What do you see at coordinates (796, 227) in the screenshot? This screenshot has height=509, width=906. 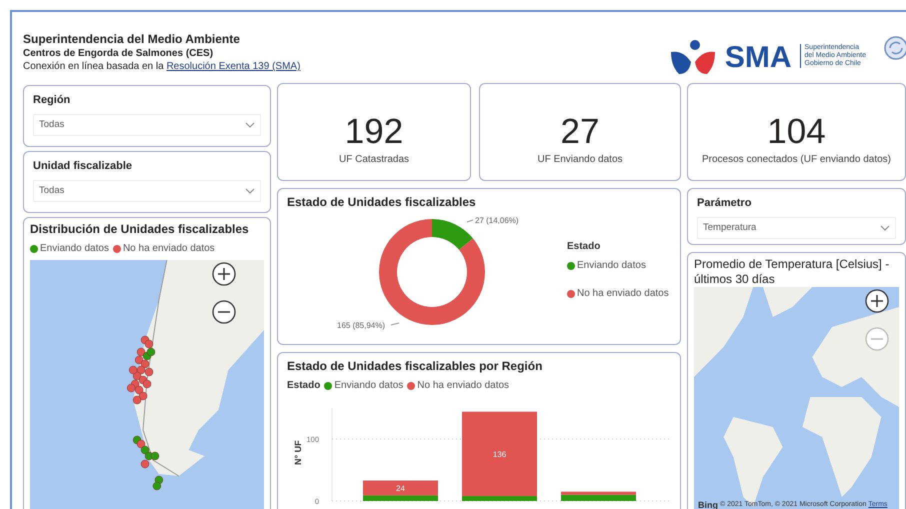 I see `dropdown: Temperatura` at bounding box center [796, 227].